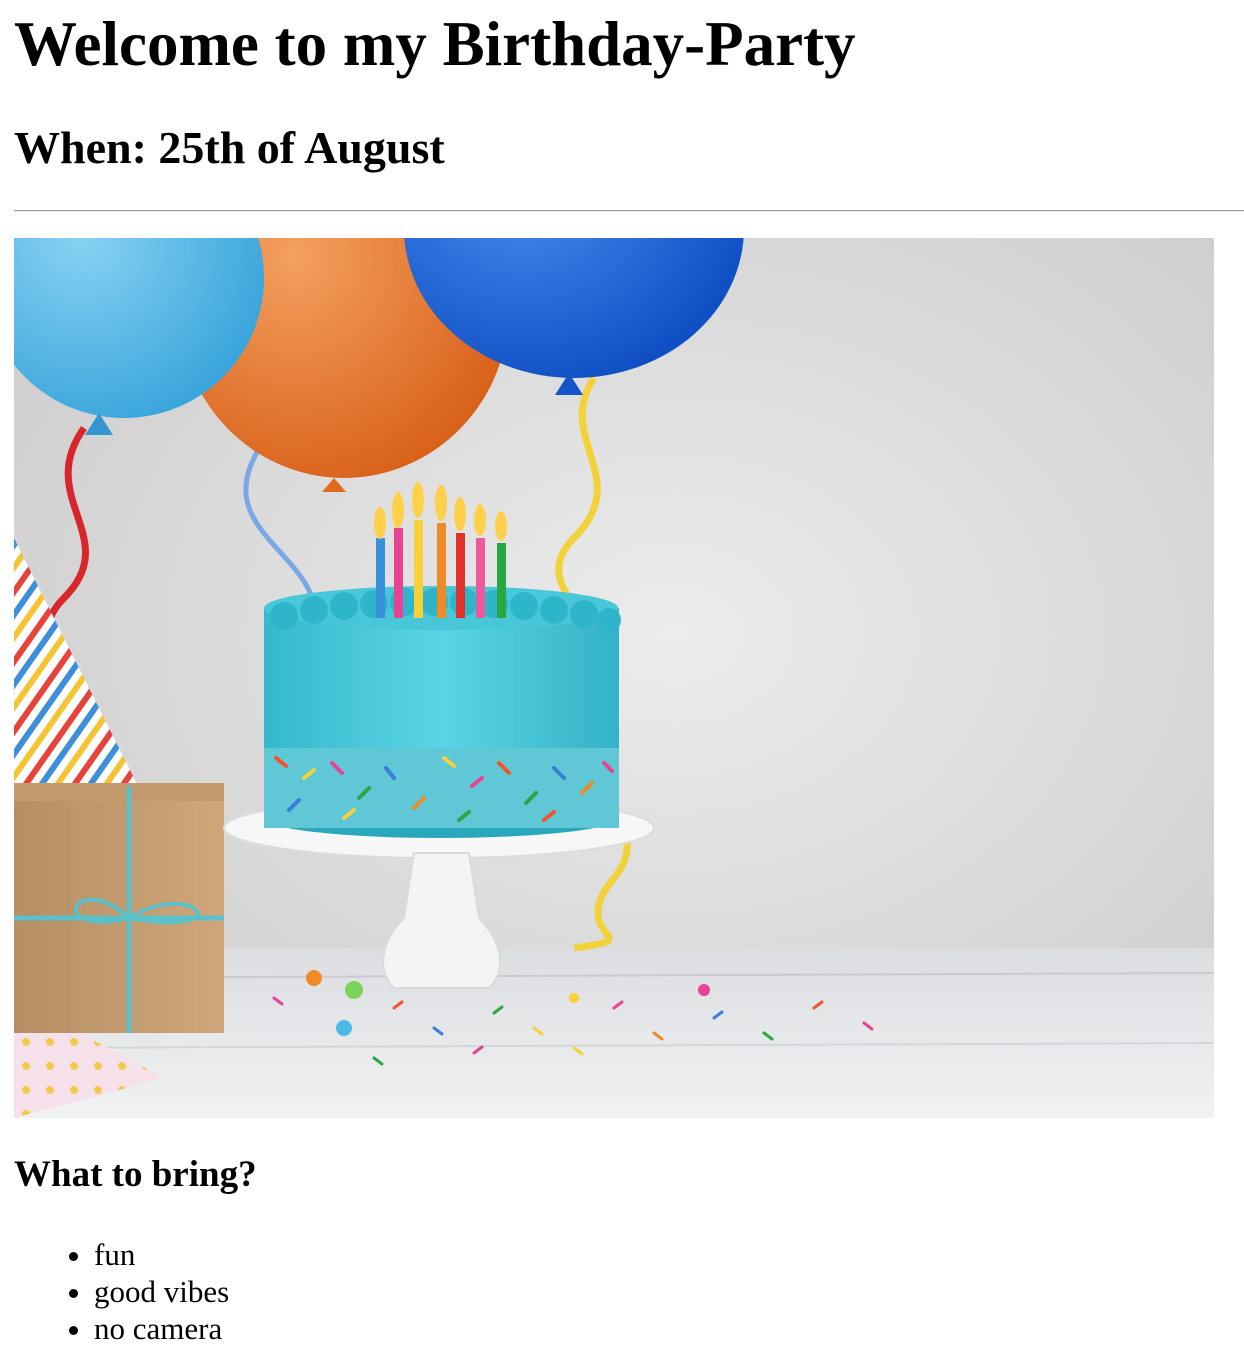 Image resolution: width=1244 pixels, height=1352 pixels. I want to click on page-title: Welcome to my Birthday-Party, so click(435, 44).